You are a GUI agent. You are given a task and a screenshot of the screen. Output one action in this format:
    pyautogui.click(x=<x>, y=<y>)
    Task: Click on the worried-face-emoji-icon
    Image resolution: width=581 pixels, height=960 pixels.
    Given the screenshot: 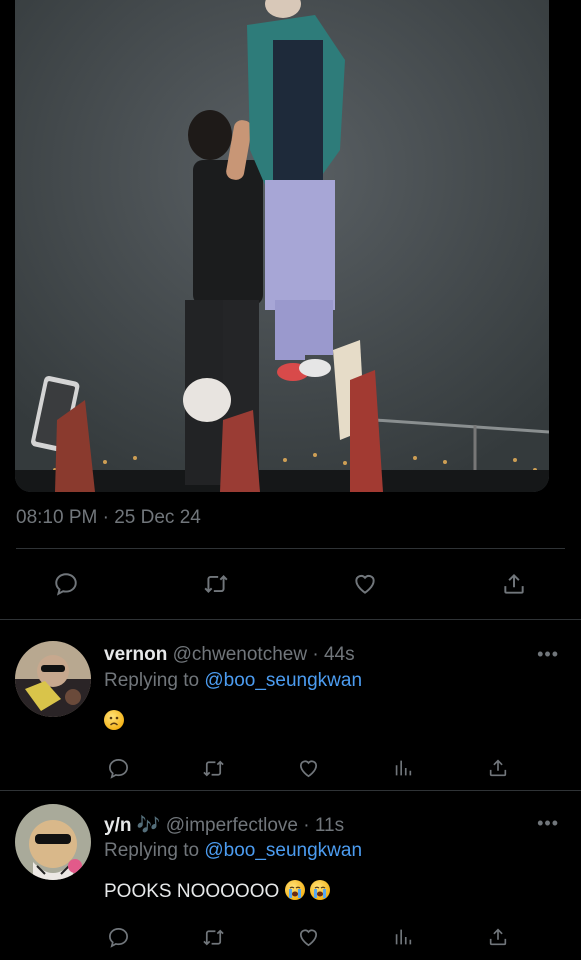 What is the action you would take?
    pyautogui.click(x=114, y=720)
    